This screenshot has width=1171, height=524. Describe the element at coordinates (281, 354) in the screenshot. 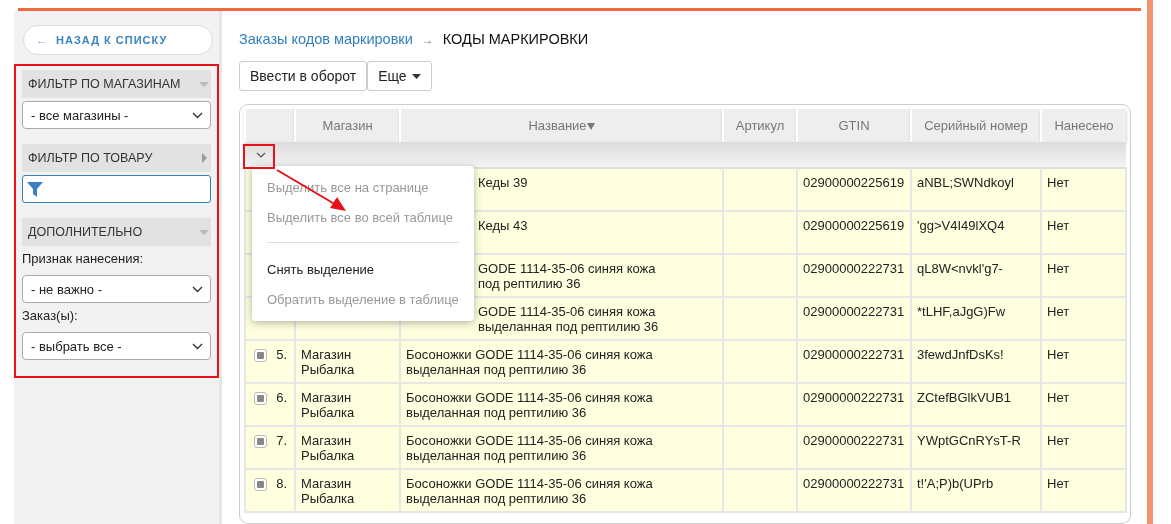

I see `row-number: 5.` at that location.